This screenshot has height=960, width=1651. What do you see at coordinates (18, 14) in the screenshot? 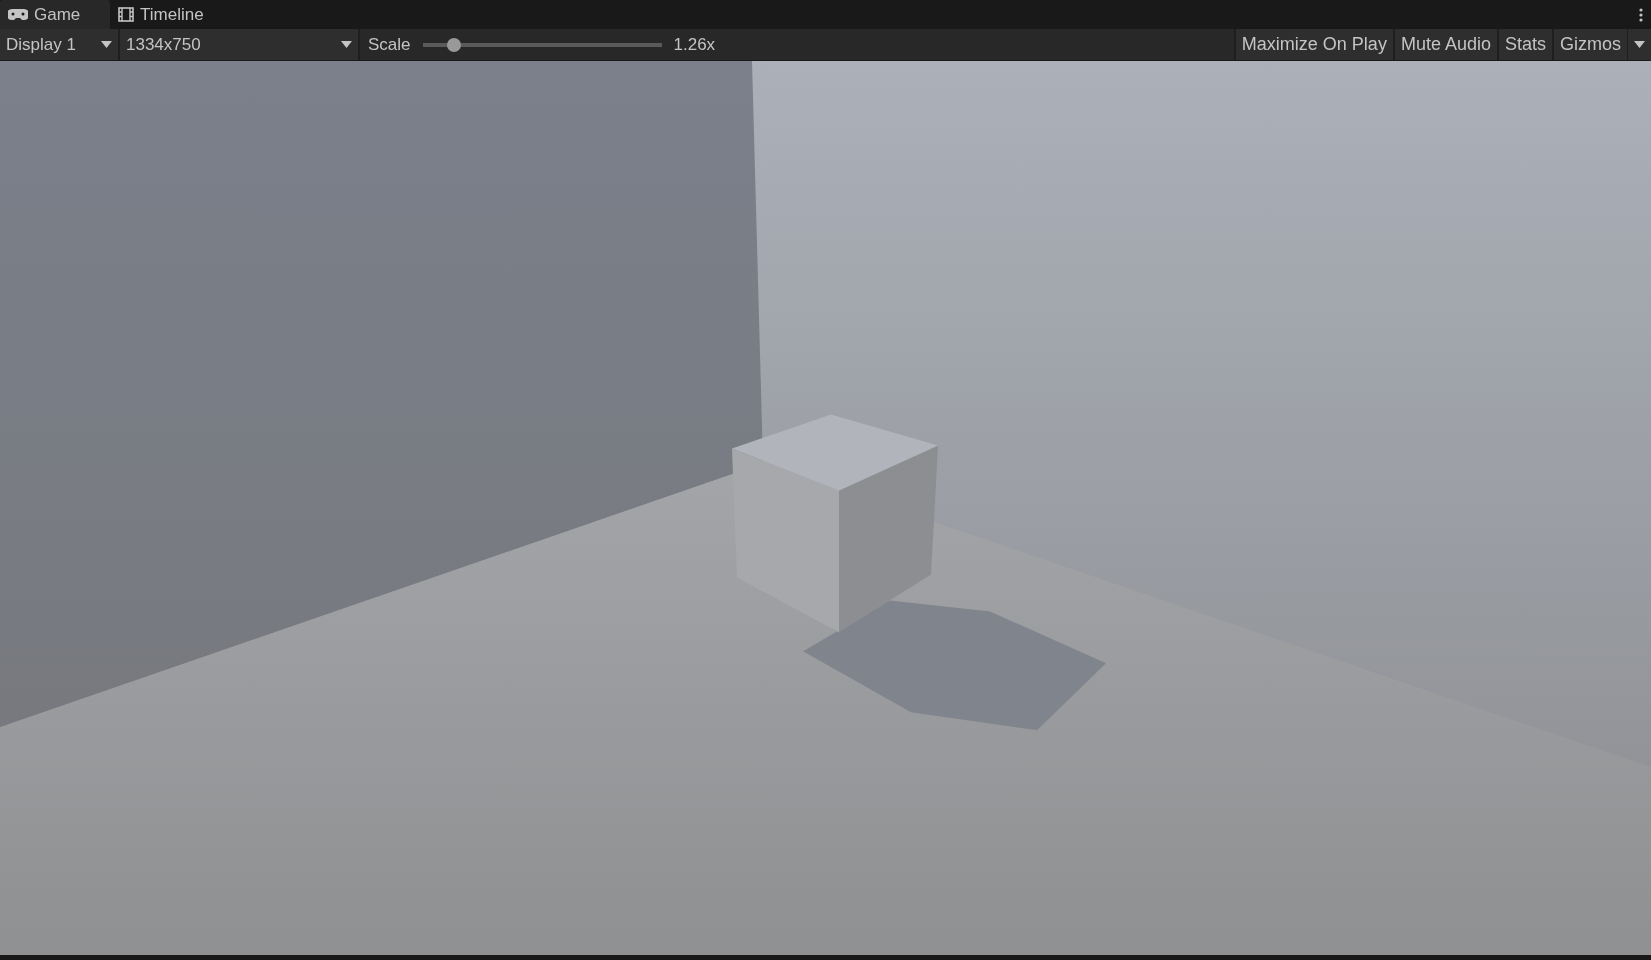
I see `gamepad-icon` at bounding box center [18, 14].